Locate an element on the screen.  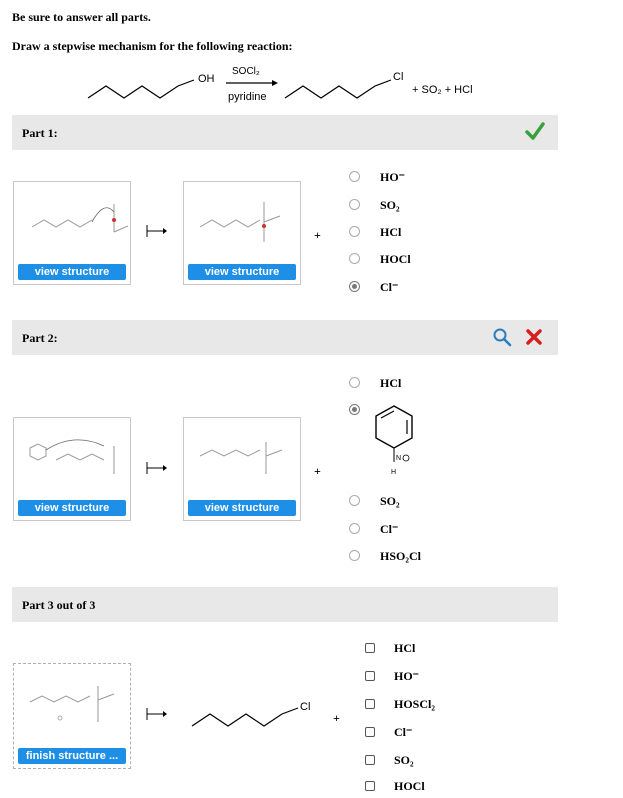
instruction-text: Be sure to answer all parts. is located at coordinates (81, 17).